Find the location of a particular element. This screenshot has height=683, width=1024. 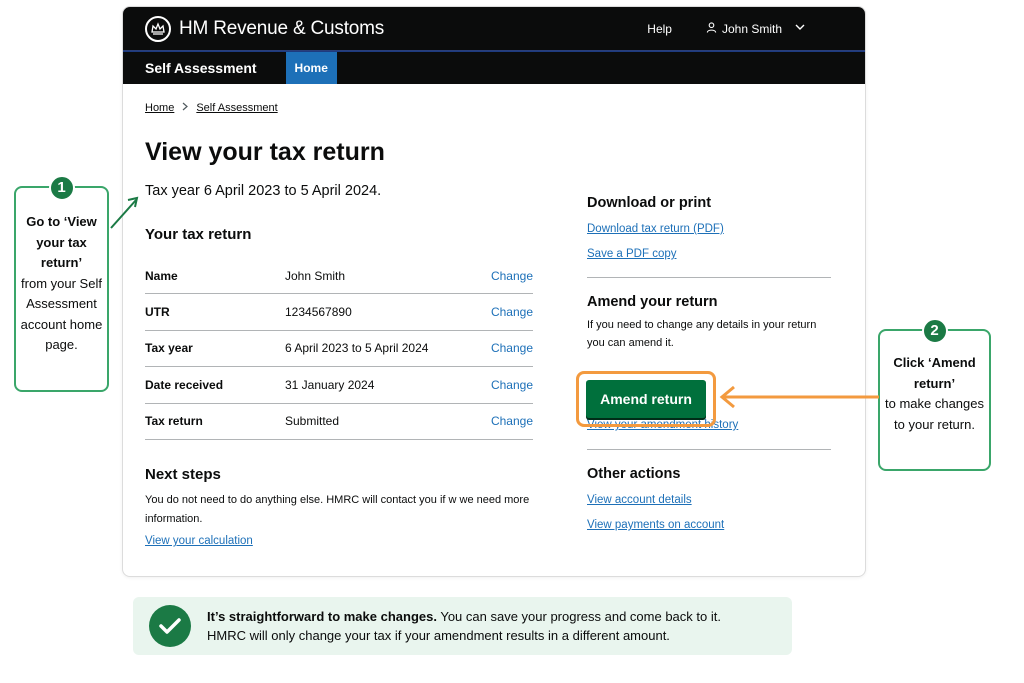

summary-value: 31 January 2024 is located at coordinates (330, 384).